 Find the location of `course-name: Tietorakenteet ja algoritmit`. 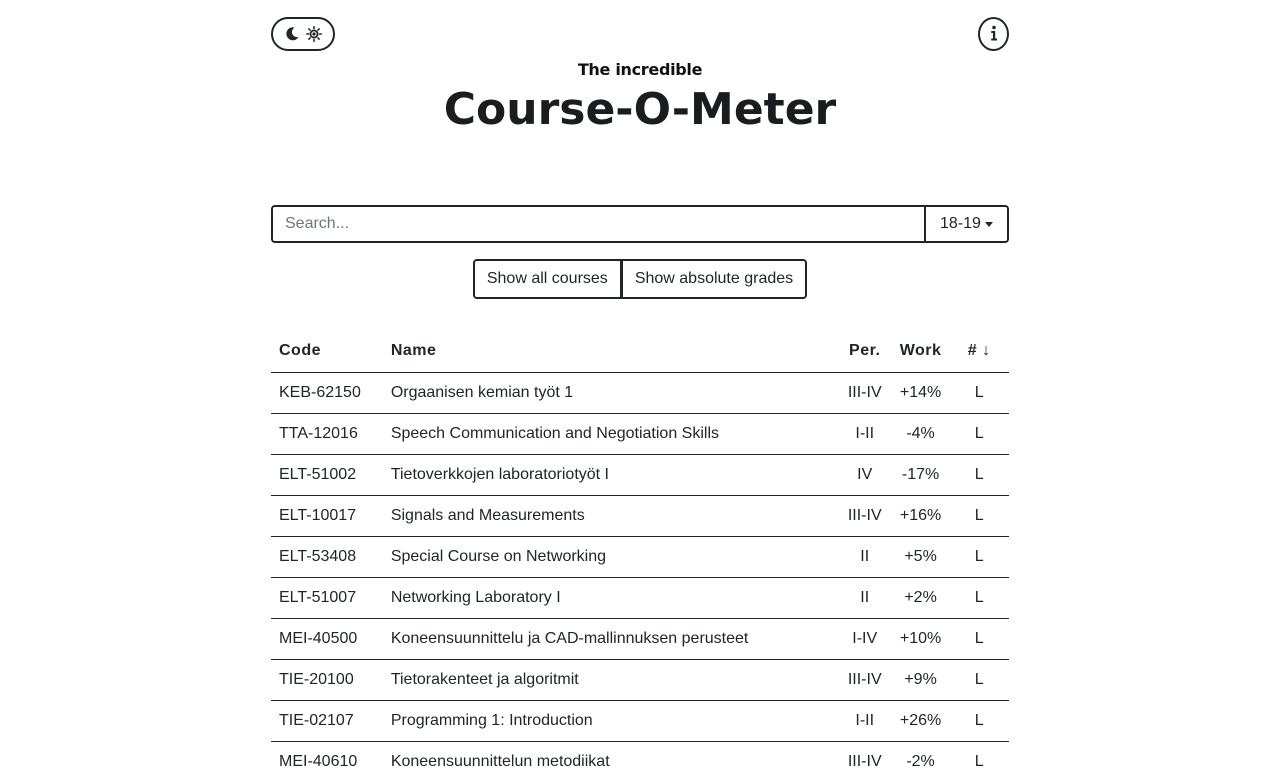

course-name: Tietorakenteet ja algoritmit is located at coordinates (610, 680).